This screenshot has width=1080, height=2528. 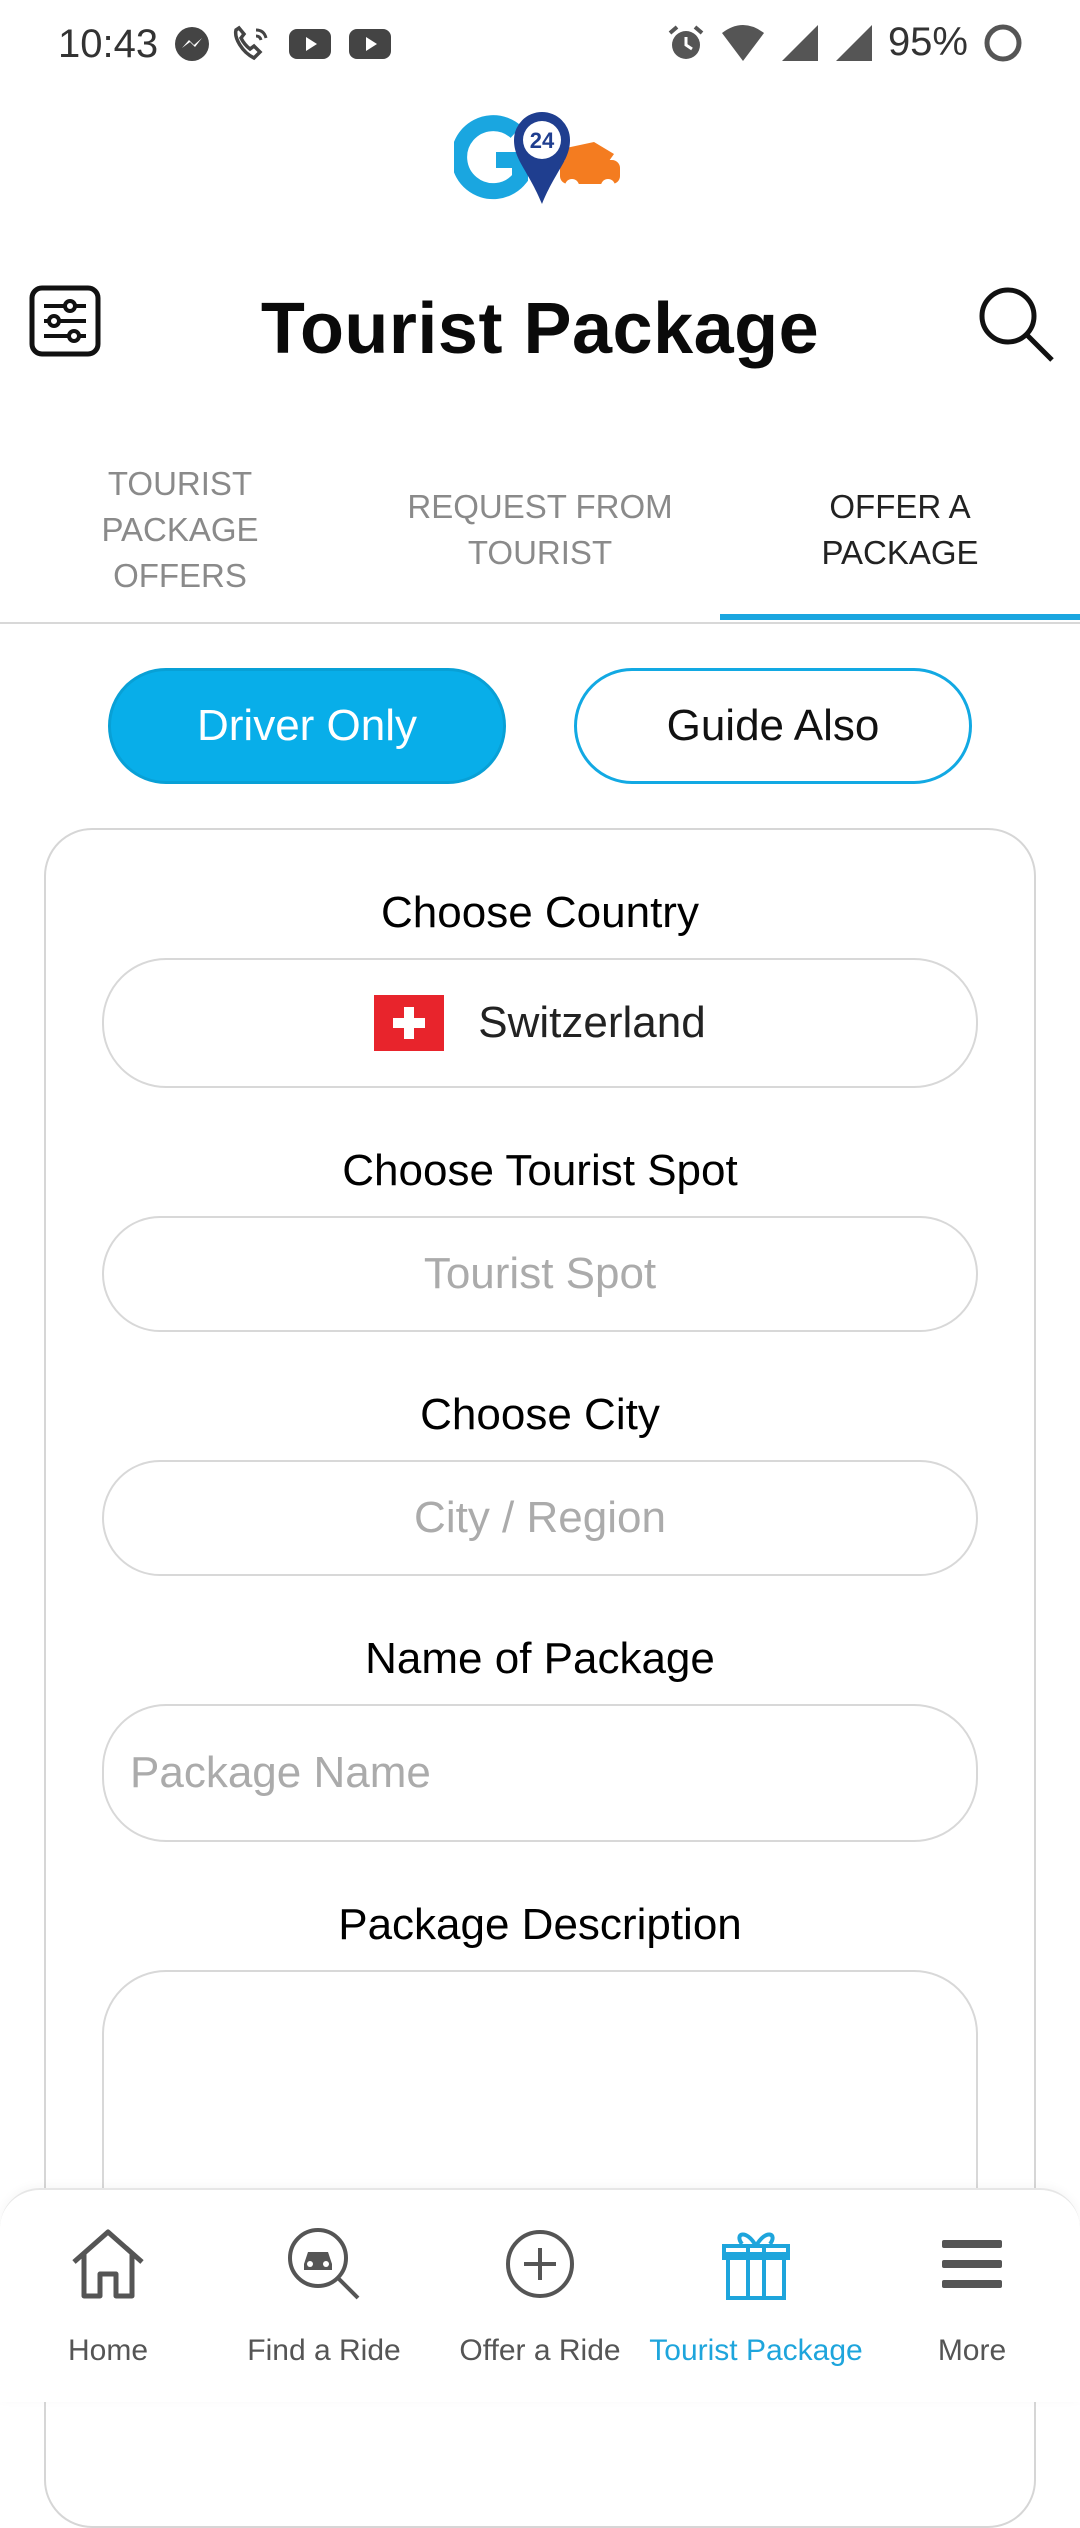 What do you see at coordinates (756, 2350) in the screenshot?
I see `nav-label: Tourist Package` at bounding box center [756, 2350].